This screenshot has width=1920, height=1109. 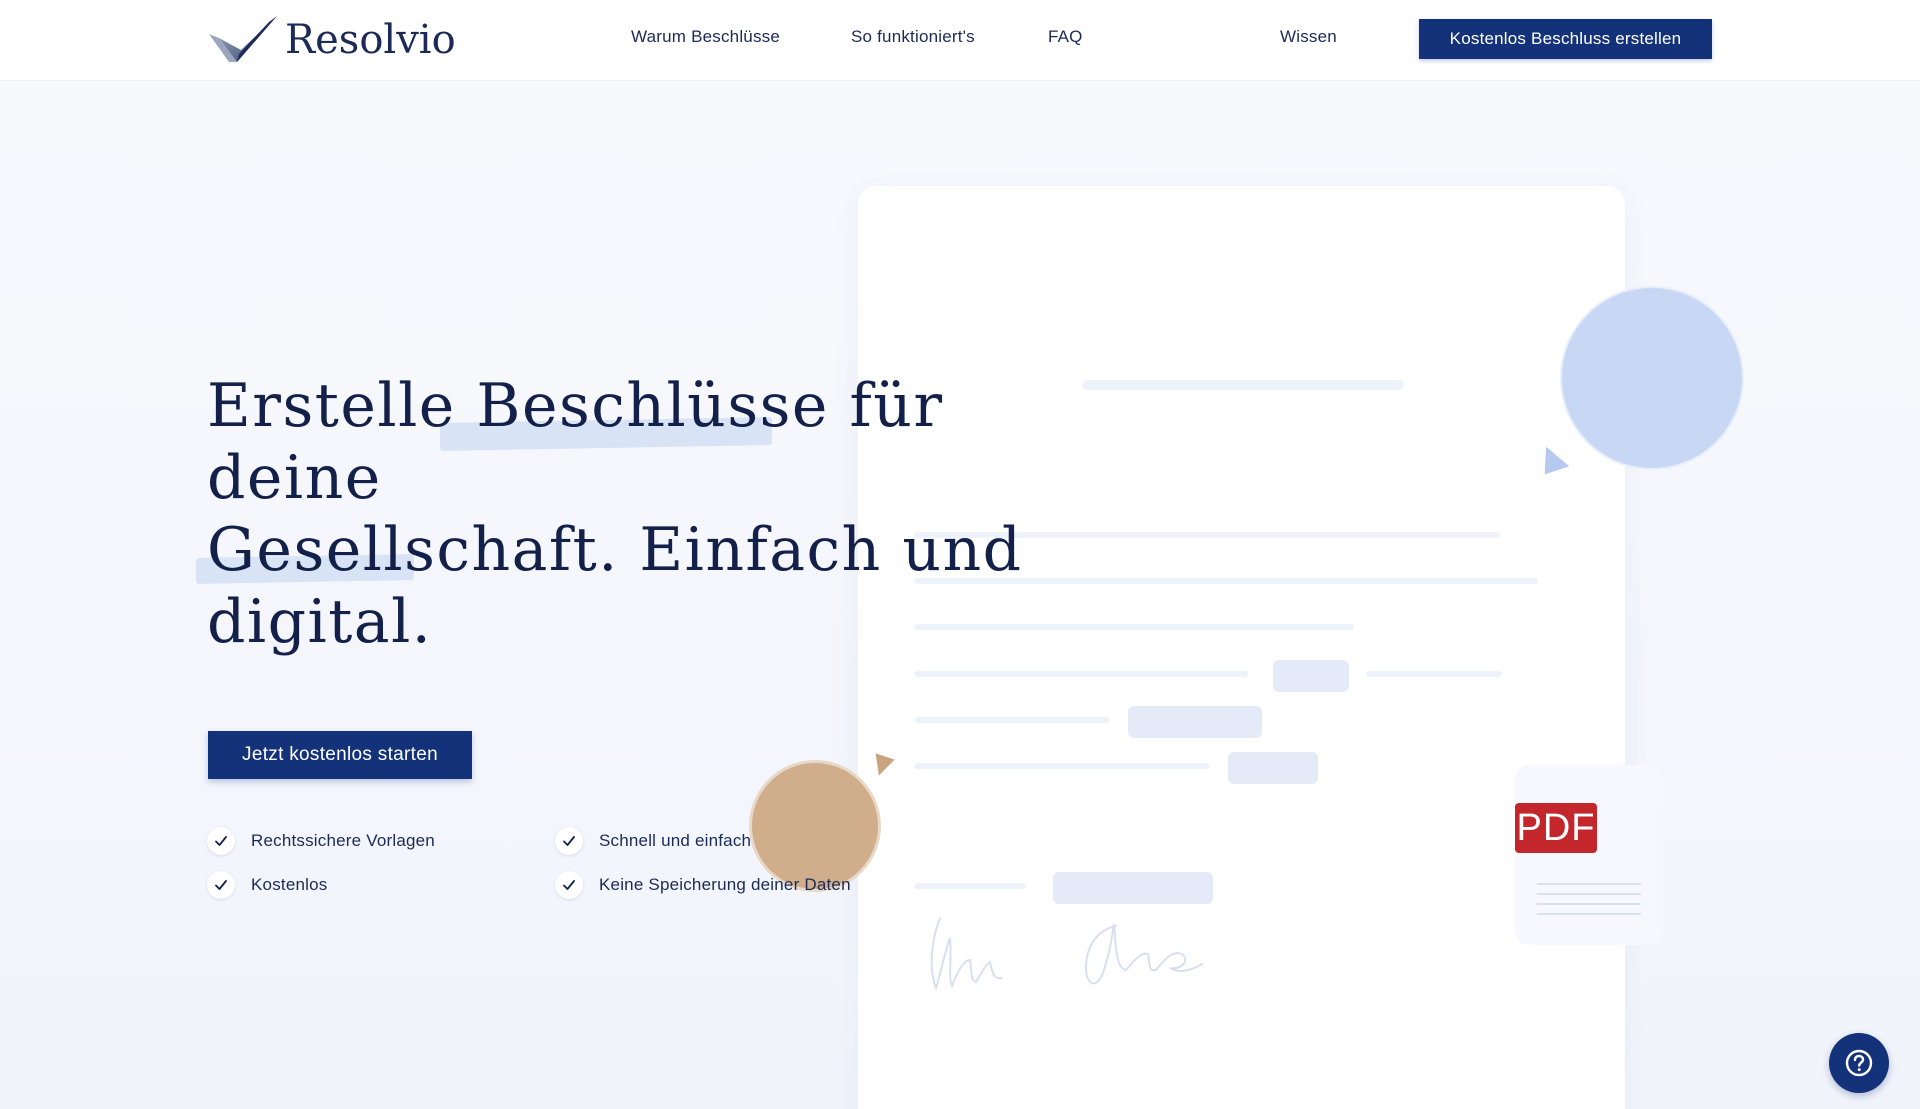 I want to click on pdf-badge: PDF, so click(x=1556, y=828).